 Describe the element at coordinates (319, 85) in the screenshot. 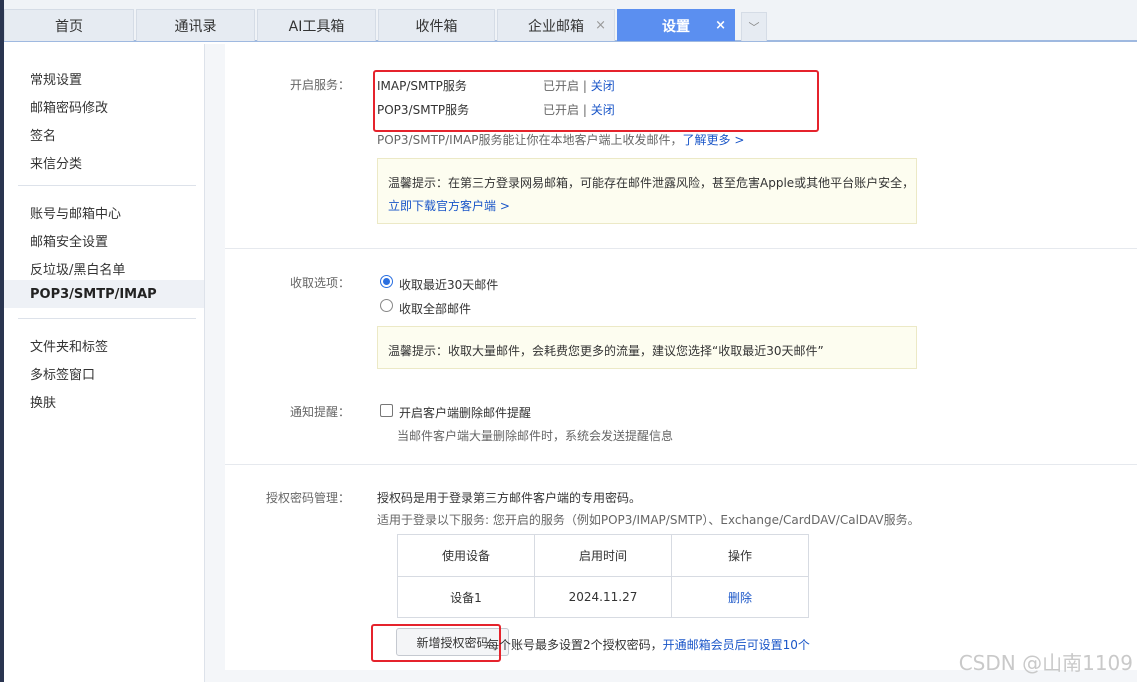

I see `services-label: 开启服务：` at that location.